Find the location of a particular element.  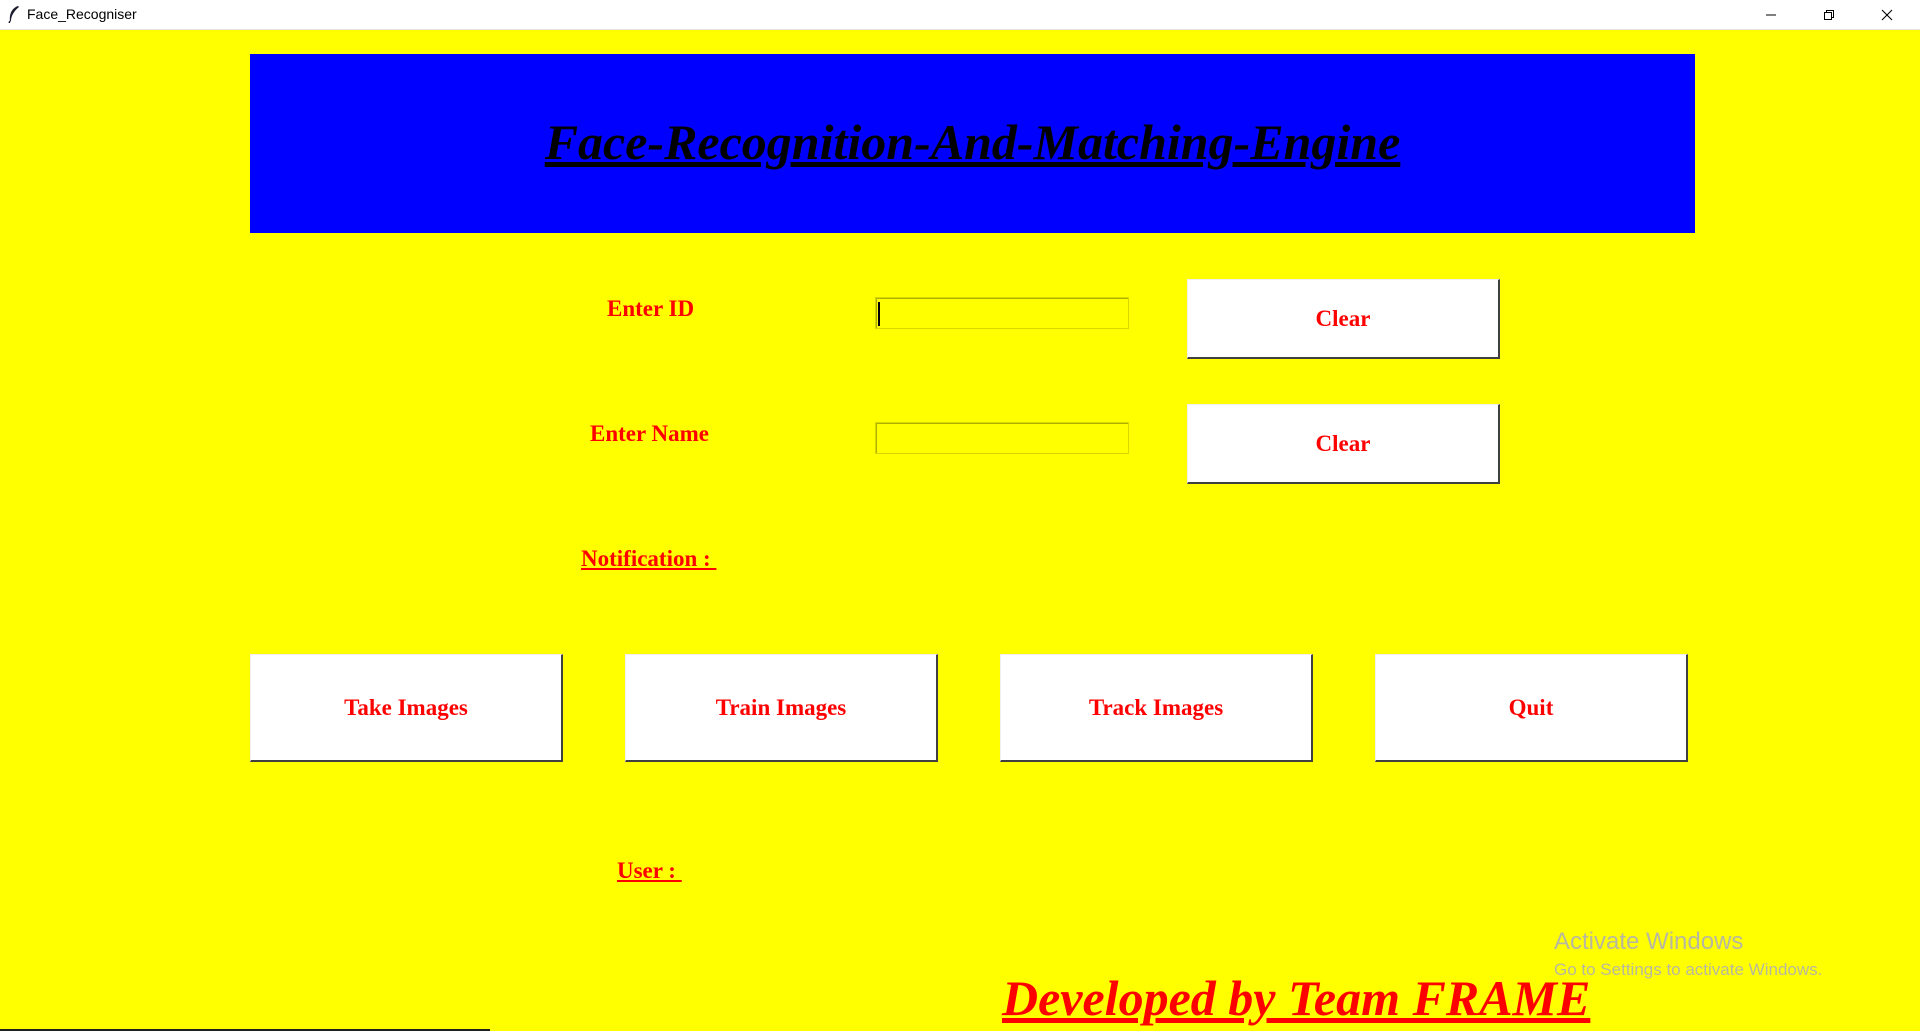

clear-name-button: Clear is located at coordinates (1343, 444).